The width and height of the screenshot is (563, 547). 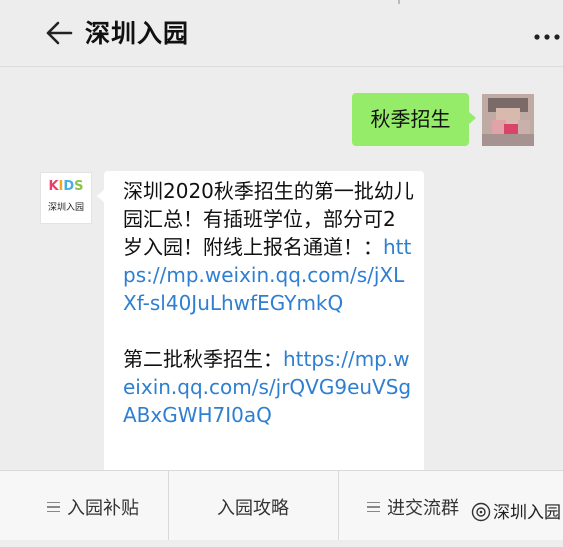 I want to click on menu-item-label: 进交流群, so click(x=423, y=508).